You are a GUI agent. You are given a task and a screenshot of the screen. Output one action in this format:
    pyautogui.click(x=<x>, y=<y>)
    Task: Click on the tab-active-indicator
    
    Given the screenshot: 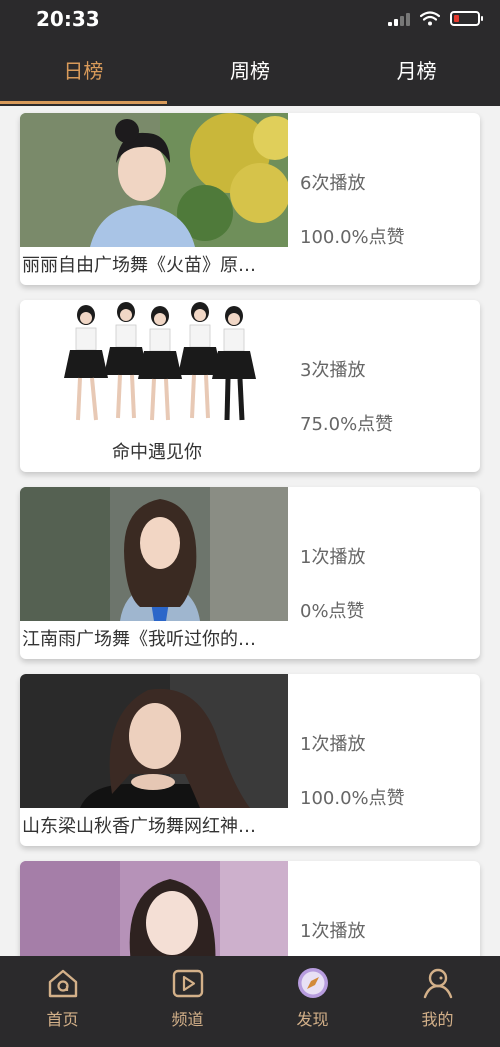 What is the action you would take?
    pyautogui.click(x=83, y=102)
    